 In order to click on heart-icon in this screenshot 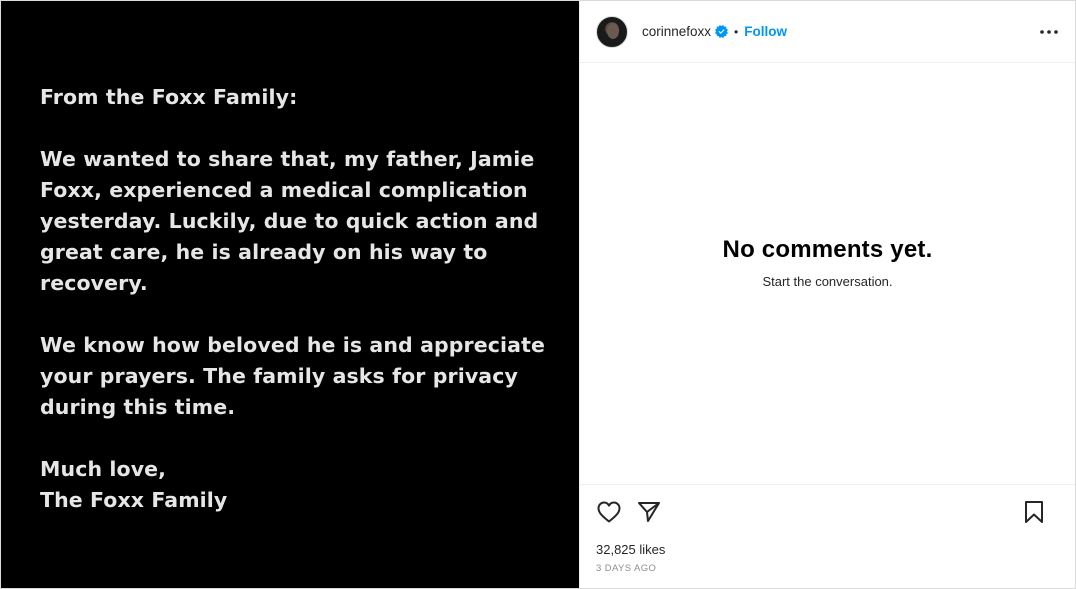, I will do `click(609, 512)`.